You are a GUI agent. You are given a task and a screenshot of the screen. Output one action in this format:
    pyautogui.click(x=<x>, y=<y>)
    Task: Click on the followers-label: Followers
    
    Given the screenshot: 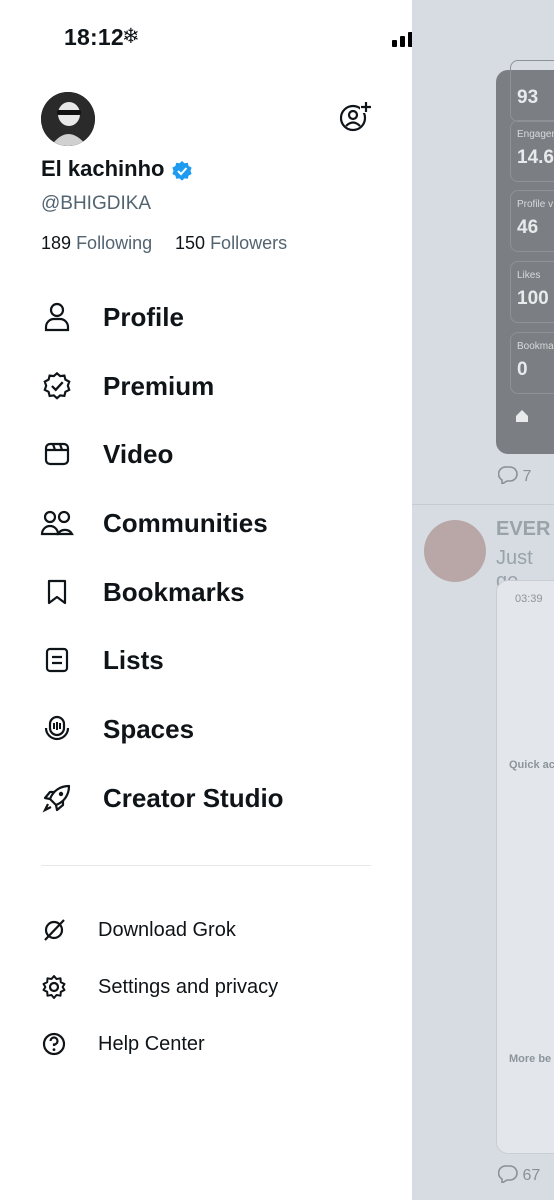 What is the action you would take?
    pyautogui.click(x=249, y=243)
    